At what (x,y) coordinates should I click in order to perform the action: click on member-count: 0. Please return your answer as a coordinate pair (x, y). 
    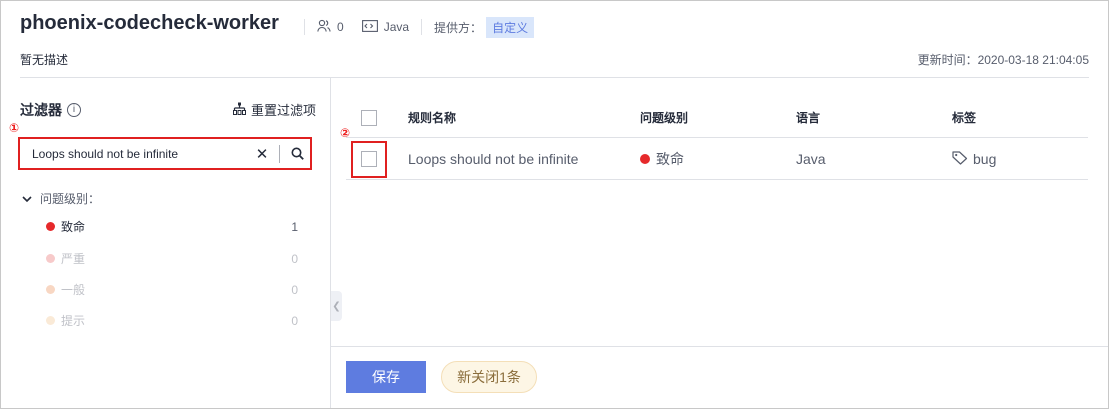
    Looking at the image, I should click on (330, 27).